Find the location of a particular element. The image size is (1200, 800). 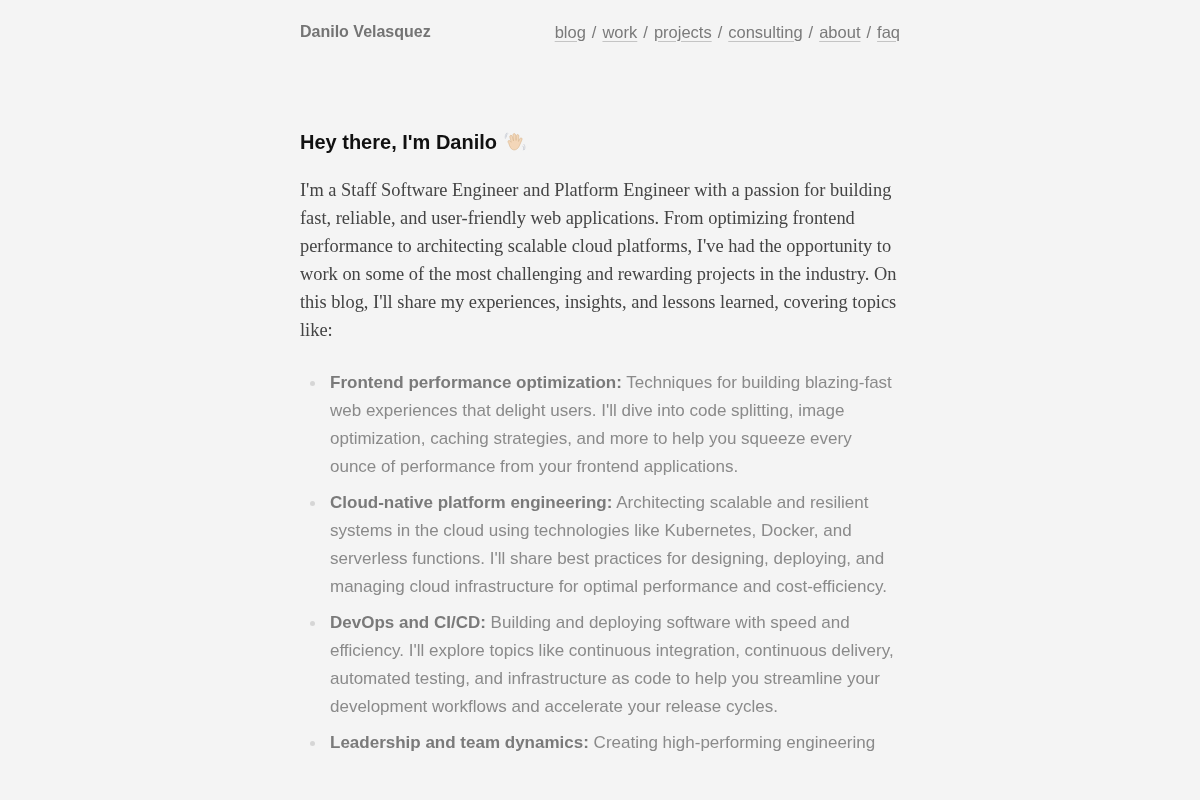

nav-link: about is located at coordinates (840, 32).